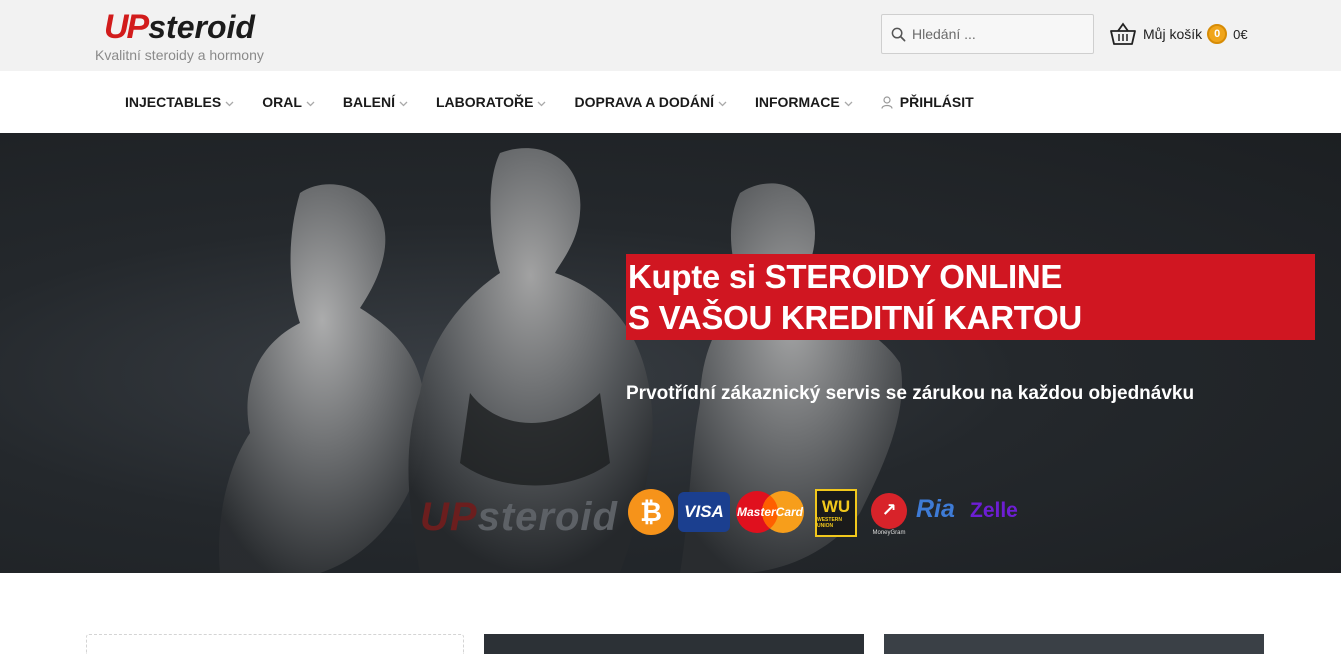 The image size is (1341, 654). I want to click on nav-item-injectables: INJECTABLES, so click(179, 102).